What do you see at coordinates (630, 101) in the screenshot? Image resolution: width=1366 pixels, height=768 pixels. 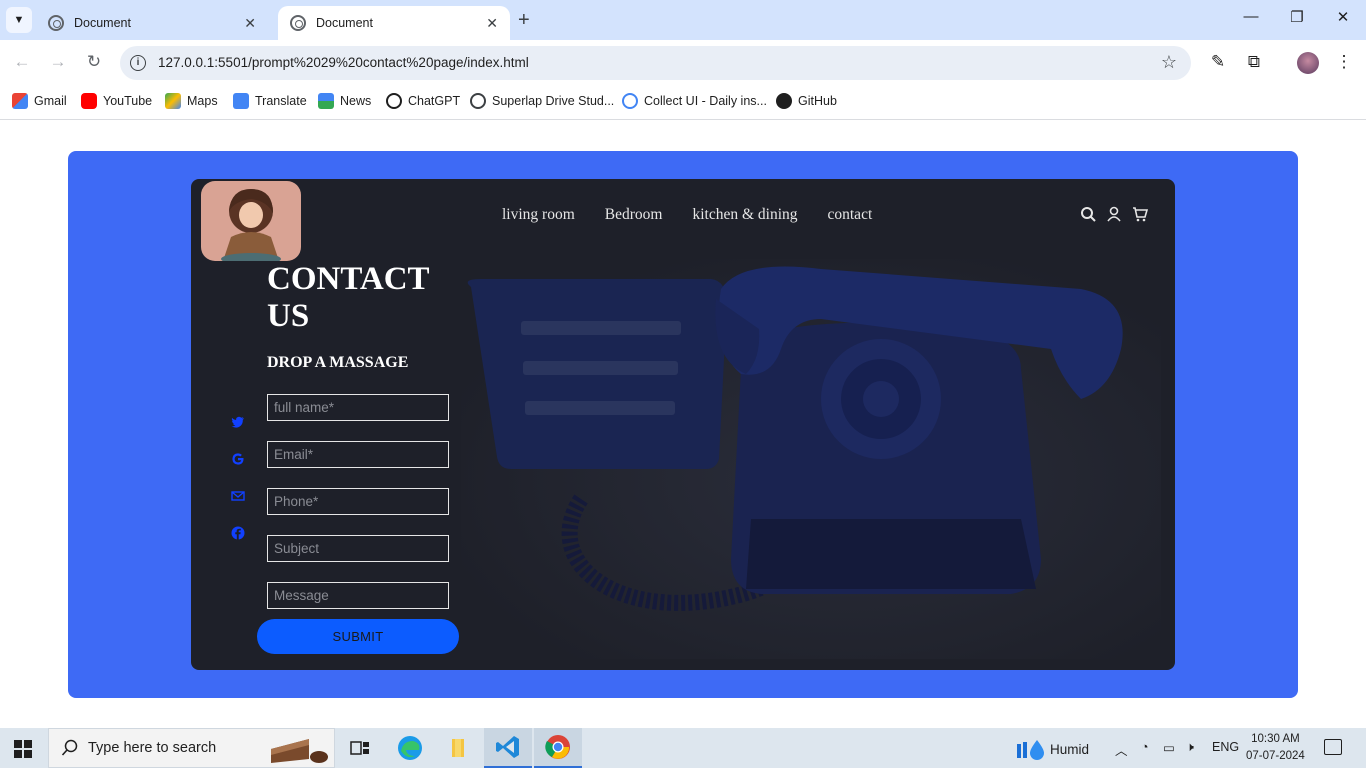 I see `collectui-icon` at bounding box center [630, 101].